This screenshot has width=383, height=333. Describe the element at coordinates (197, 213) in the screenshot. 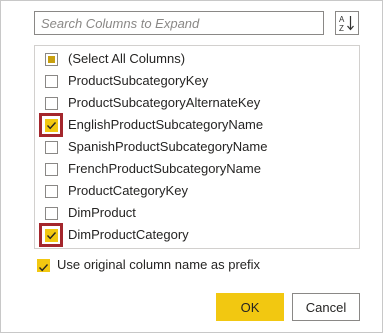

I see `column-list-item: DimProduct` at that location.